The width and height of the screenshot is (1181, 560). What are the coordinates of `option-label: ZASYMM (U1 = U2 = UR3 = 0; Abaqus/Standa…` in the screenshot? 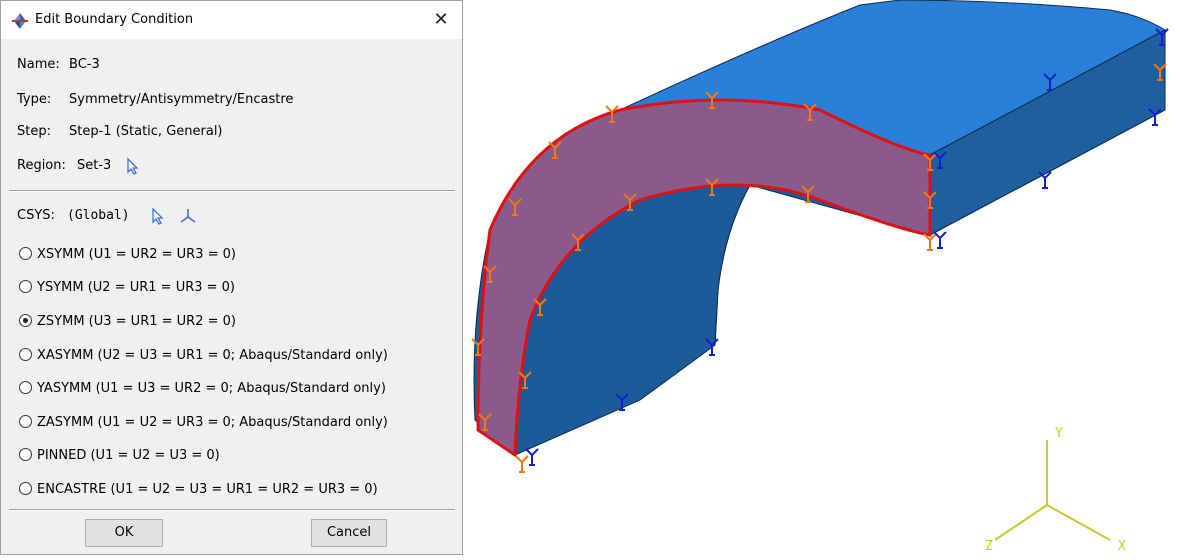 It's located at (212, 422).